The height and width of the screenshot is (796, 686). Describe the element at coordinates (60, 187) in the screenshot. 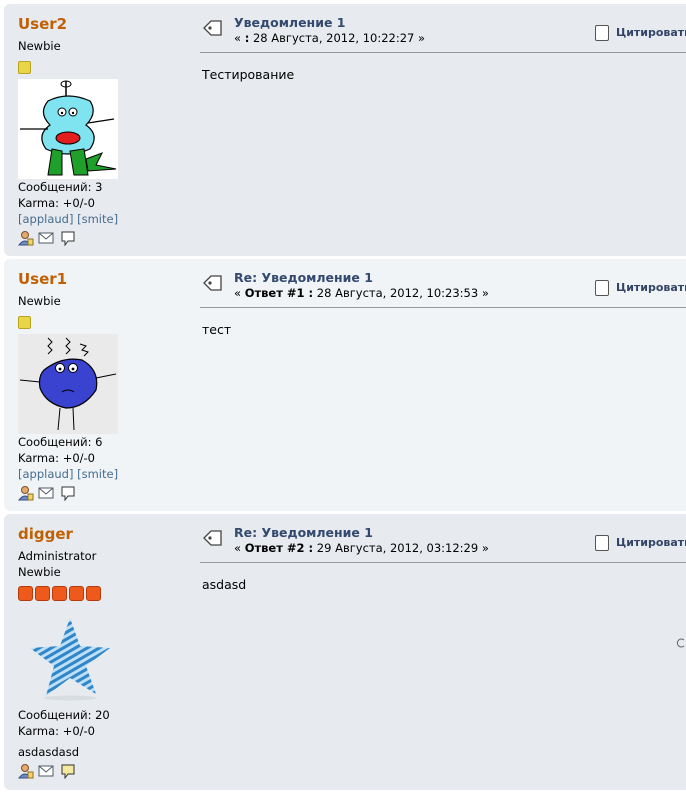

I see `post-count: Сообщений: 3` at that location.